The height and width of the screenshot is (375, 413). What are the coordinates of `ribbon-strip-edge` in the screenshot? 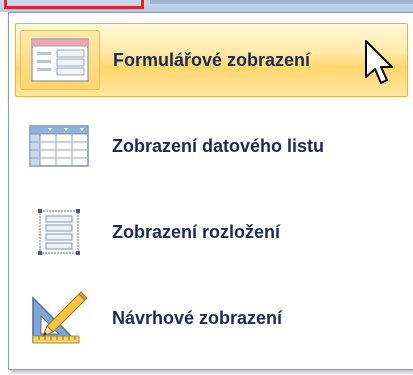 It's located at (281, 2).